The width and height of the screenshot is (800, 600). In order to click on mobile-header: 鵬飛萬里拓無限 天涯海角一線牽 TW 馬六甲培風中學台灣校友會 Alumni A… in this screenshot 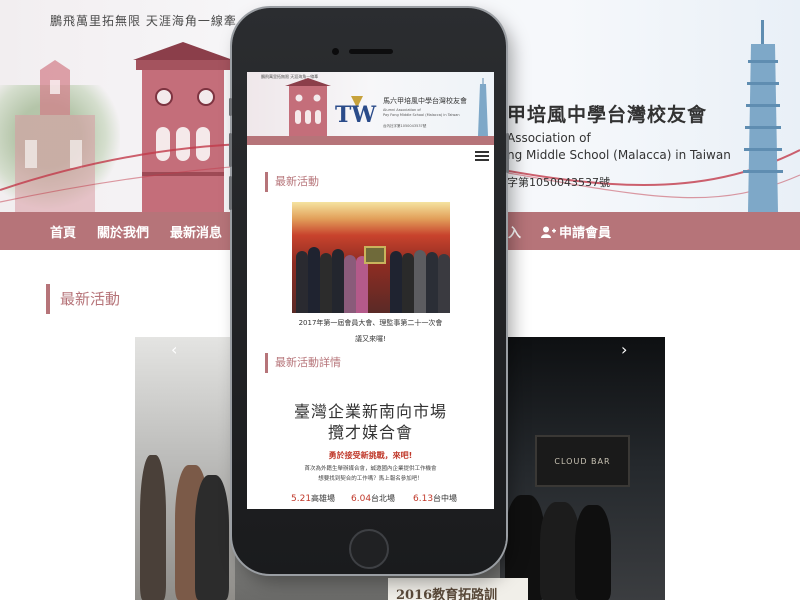, I will do `click(370, 106)`.